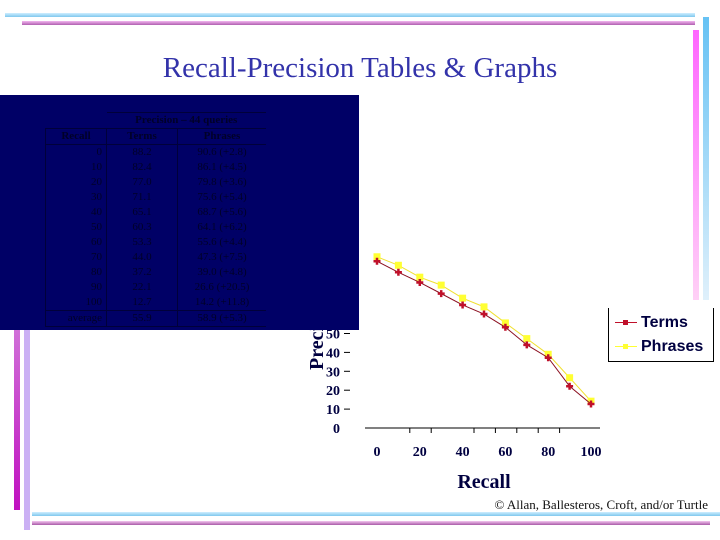  Describe the element at coordinates (222, 167) in the screenshot. I see `cell-phrases: 86.1 (+4.5)` at that location.